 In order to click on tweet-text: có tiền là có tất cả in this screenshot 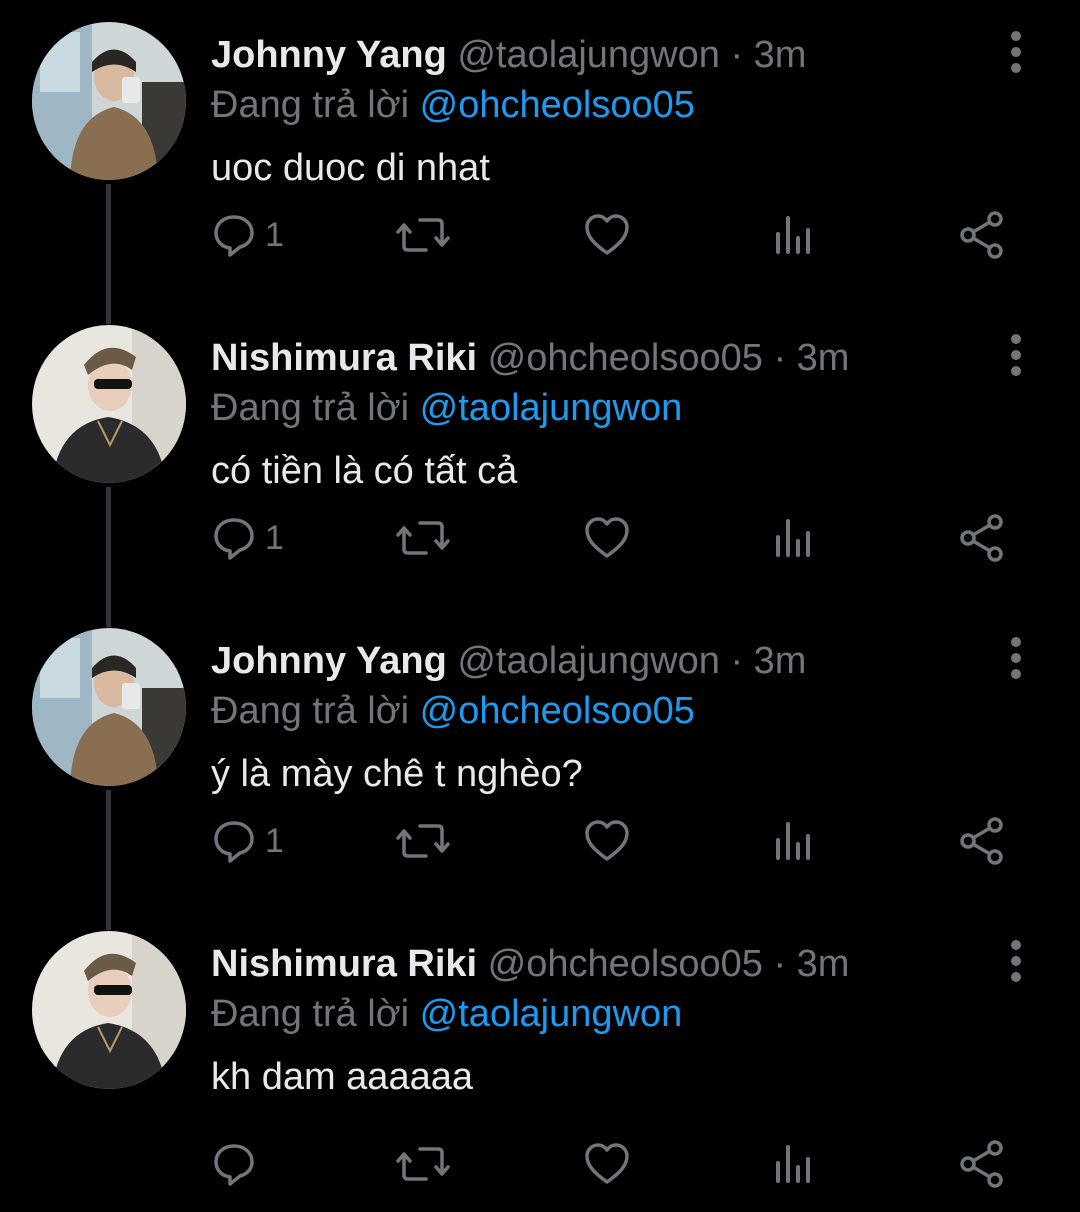, I will do `click(364, 471)`.